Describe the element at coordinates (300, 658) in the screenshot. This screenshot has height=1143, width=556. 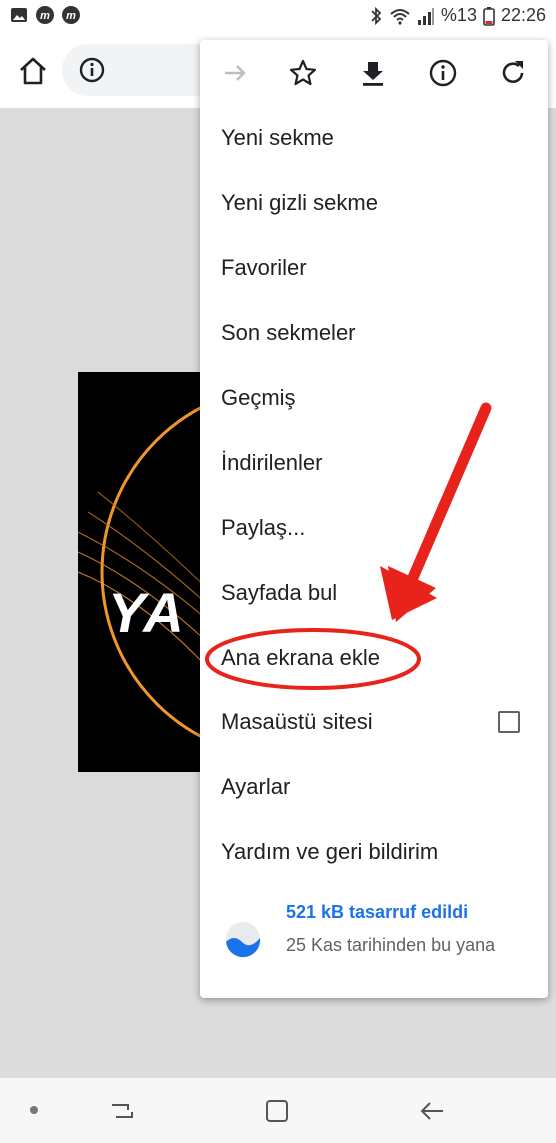
I see `menu-item-add-to-home-screen: Ana ekrana ekle` at that location.